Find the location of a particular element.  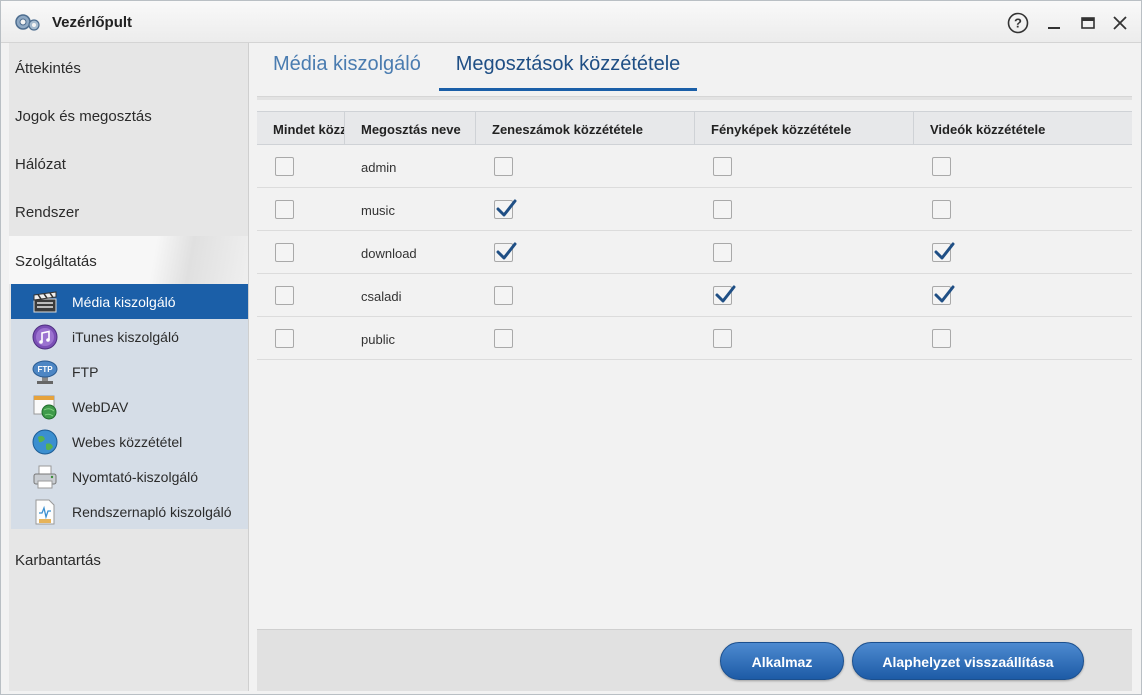

subnav-item-syslog-server: Rendszernapló kiszolgáló is located at coordinates (129, 511).